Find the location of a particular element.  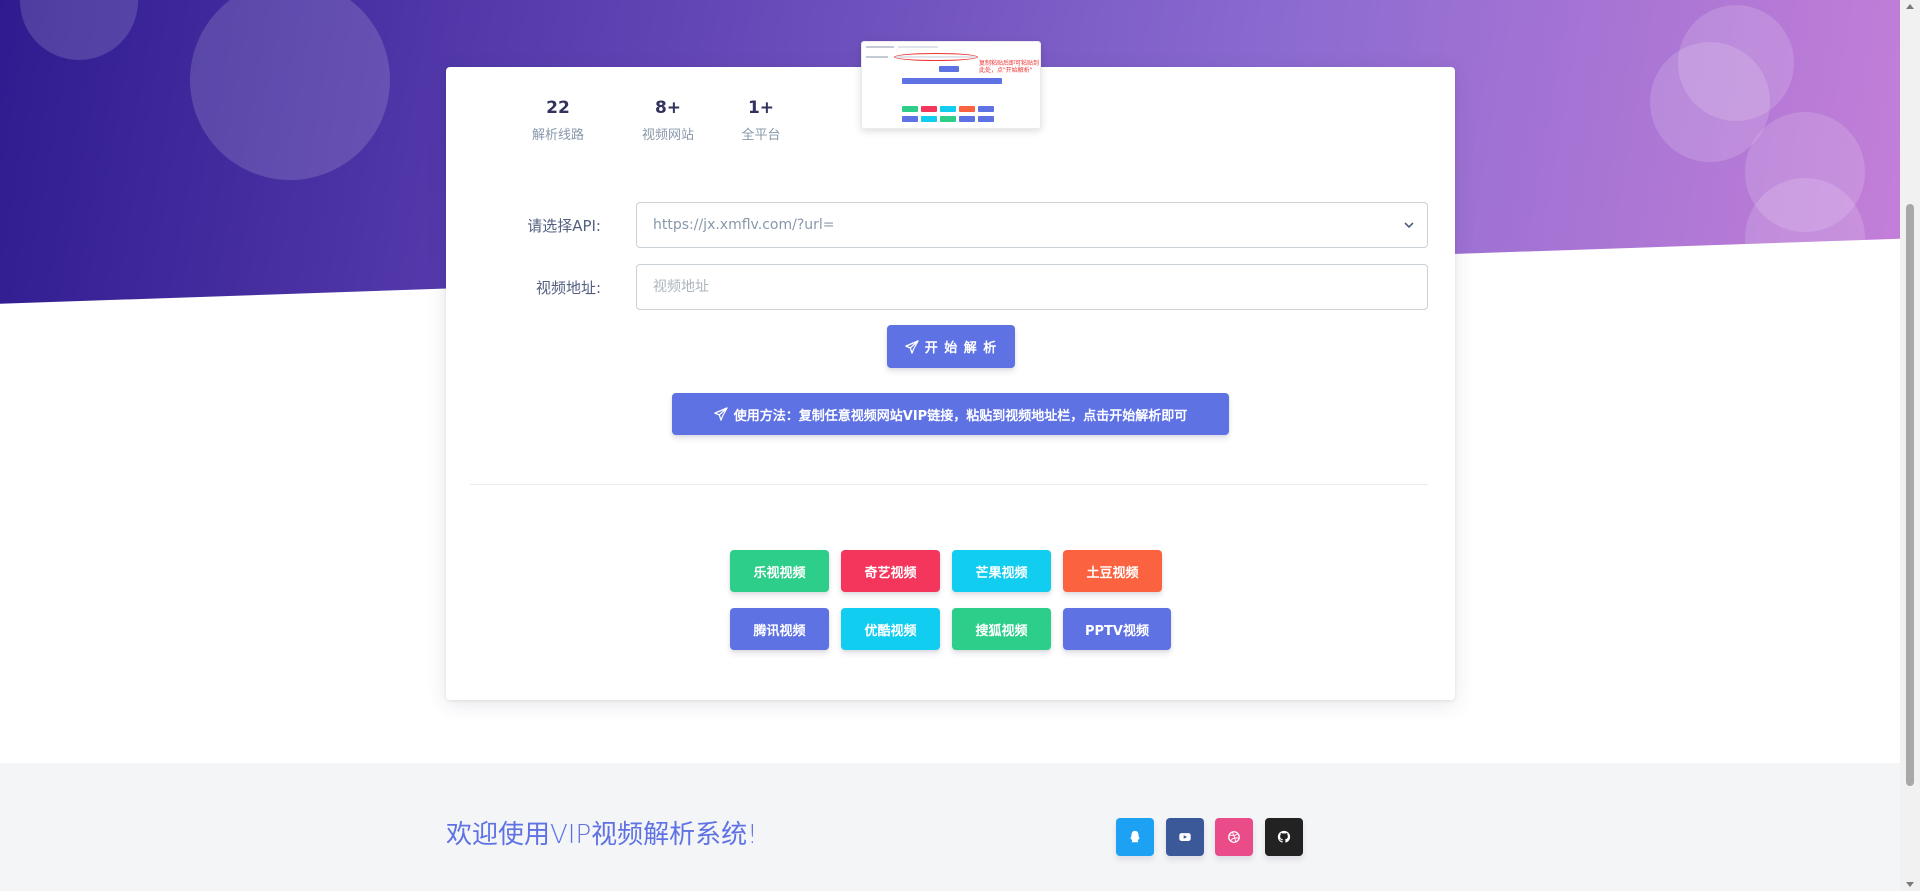

footer: 欢迎使用VIP视频解析系统! is located at coordinates (950, 827).